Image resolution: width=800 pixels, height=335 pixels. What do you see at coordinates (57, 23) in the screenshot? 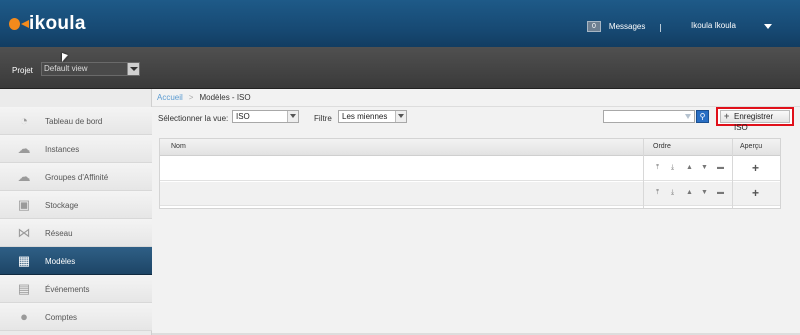
I see `logo-text: ikoula` at bounding box center [57, 23].